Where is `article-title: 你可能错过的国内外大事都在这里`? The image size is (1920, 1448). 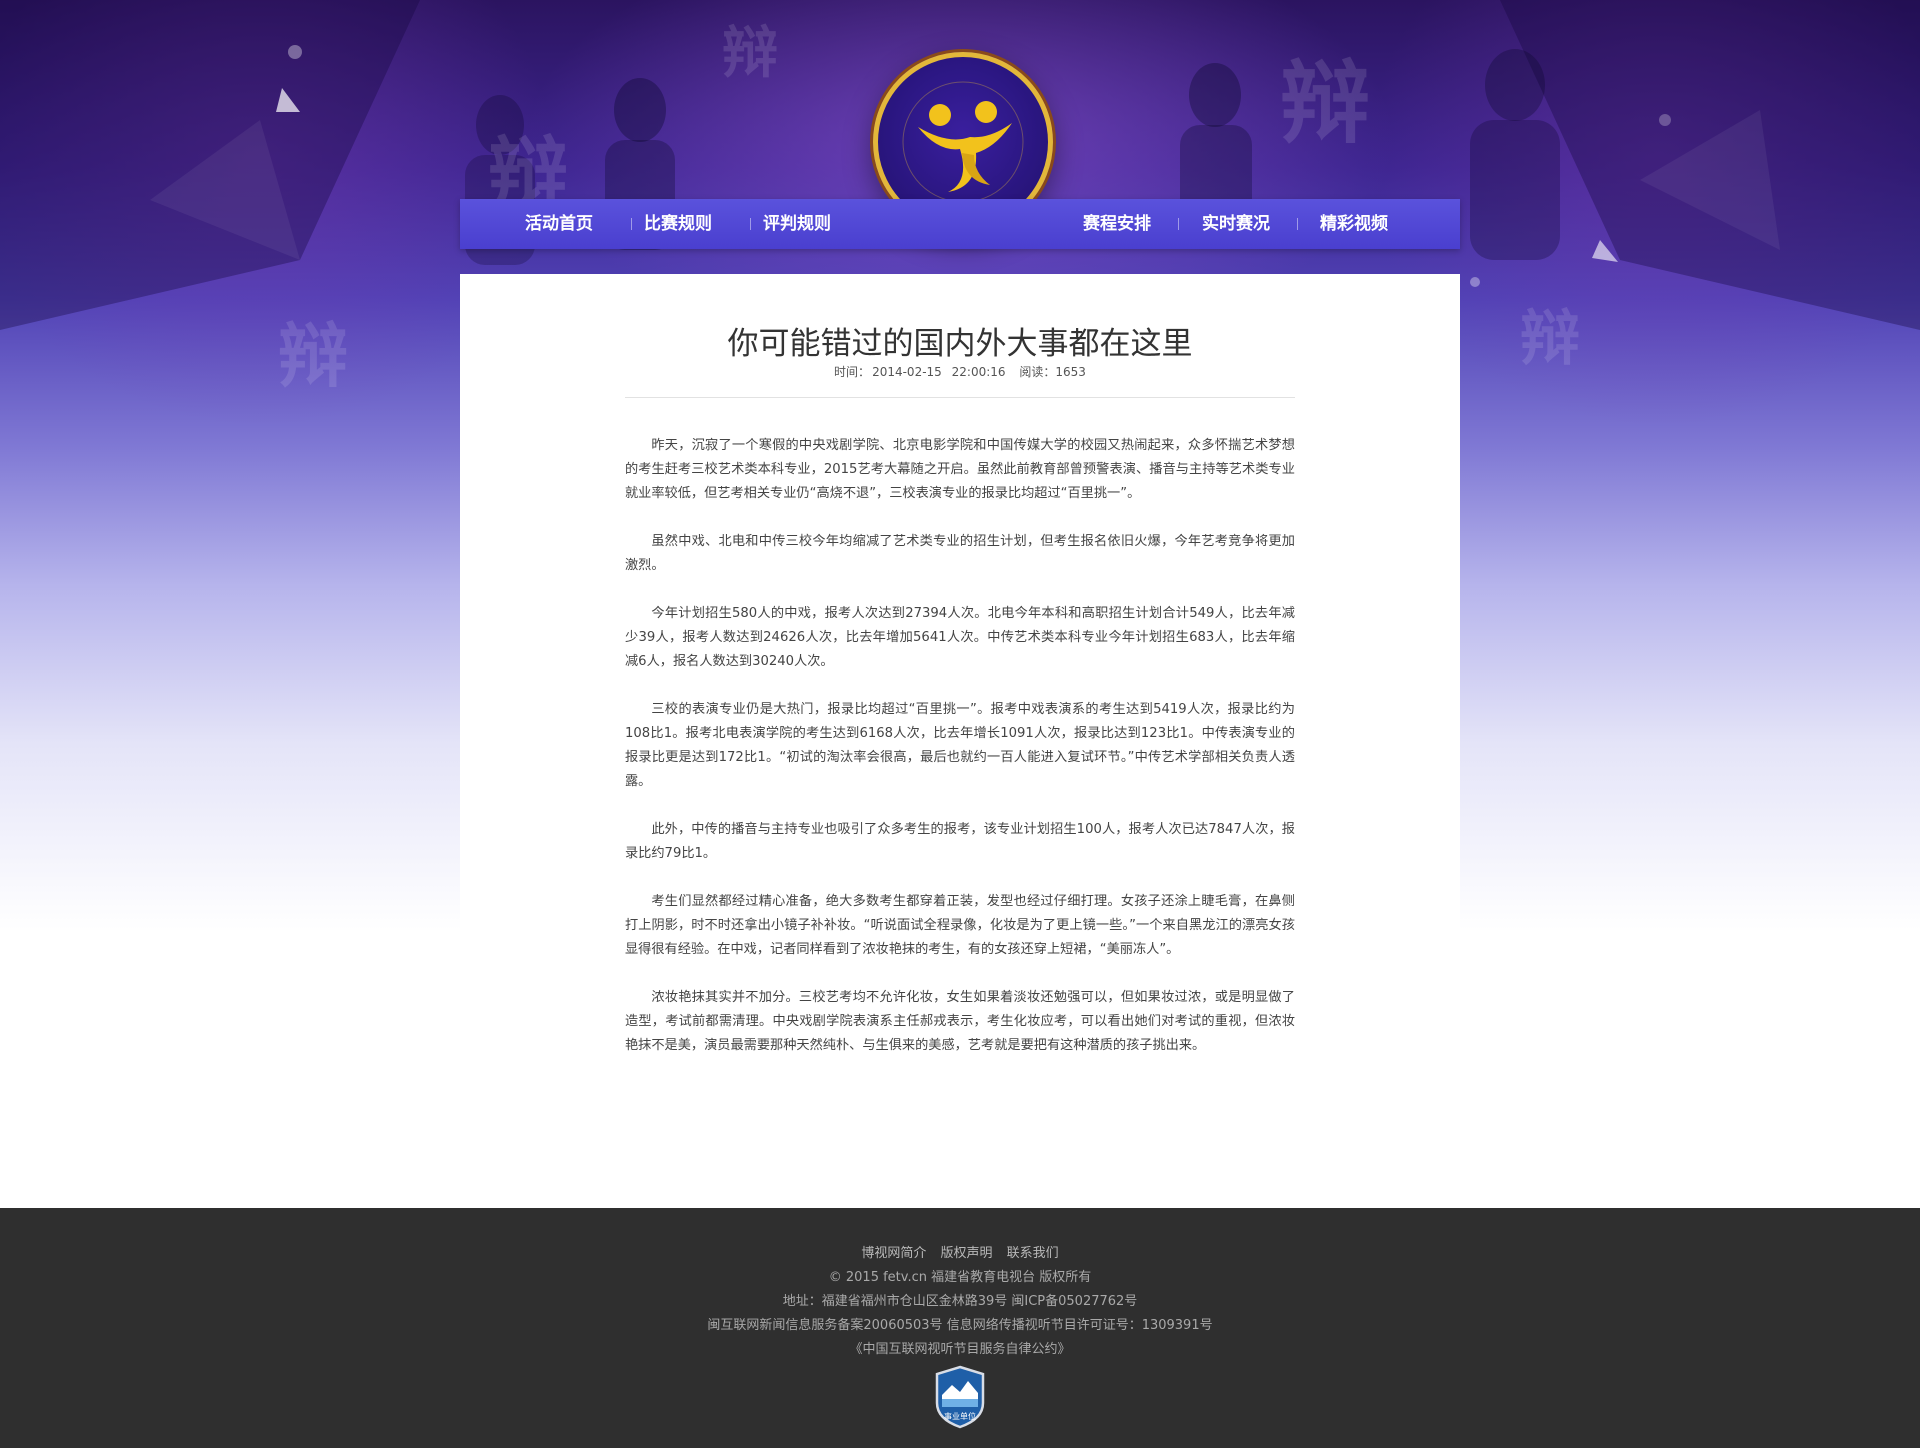
article-title: 你可能错过的国内外大事都在这里 is located at coordinates (960, 344).